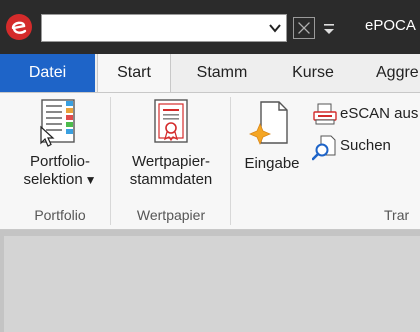 The height and width of the screenshot is (332, 420). What do you see at coordinates (60, 215) in the screenshot?
I see `group-label-portfolio: Portfolio` at bounding box center [60, 215].